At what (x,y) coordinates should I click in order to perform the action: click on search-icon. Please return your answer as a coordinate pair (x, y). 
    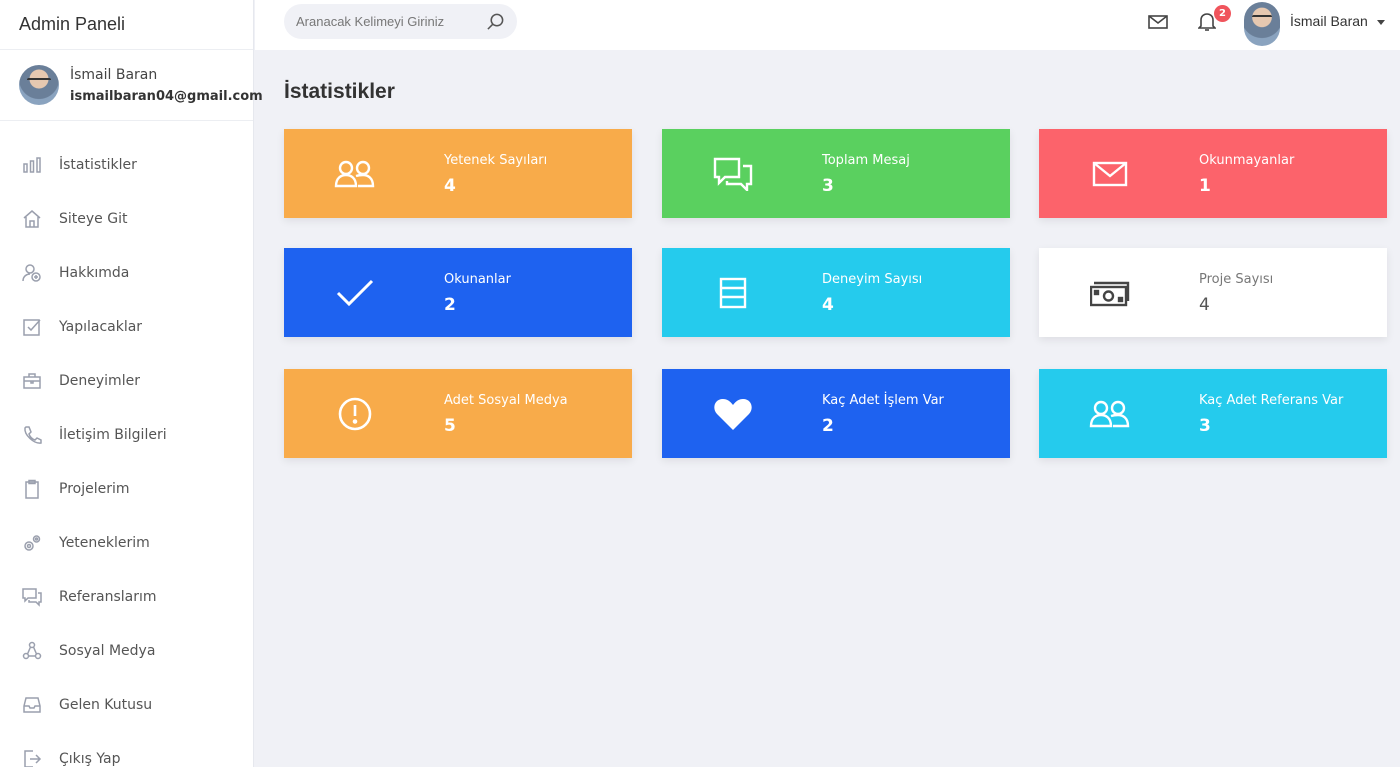
    Looking at the image, I should click on (495, 23).